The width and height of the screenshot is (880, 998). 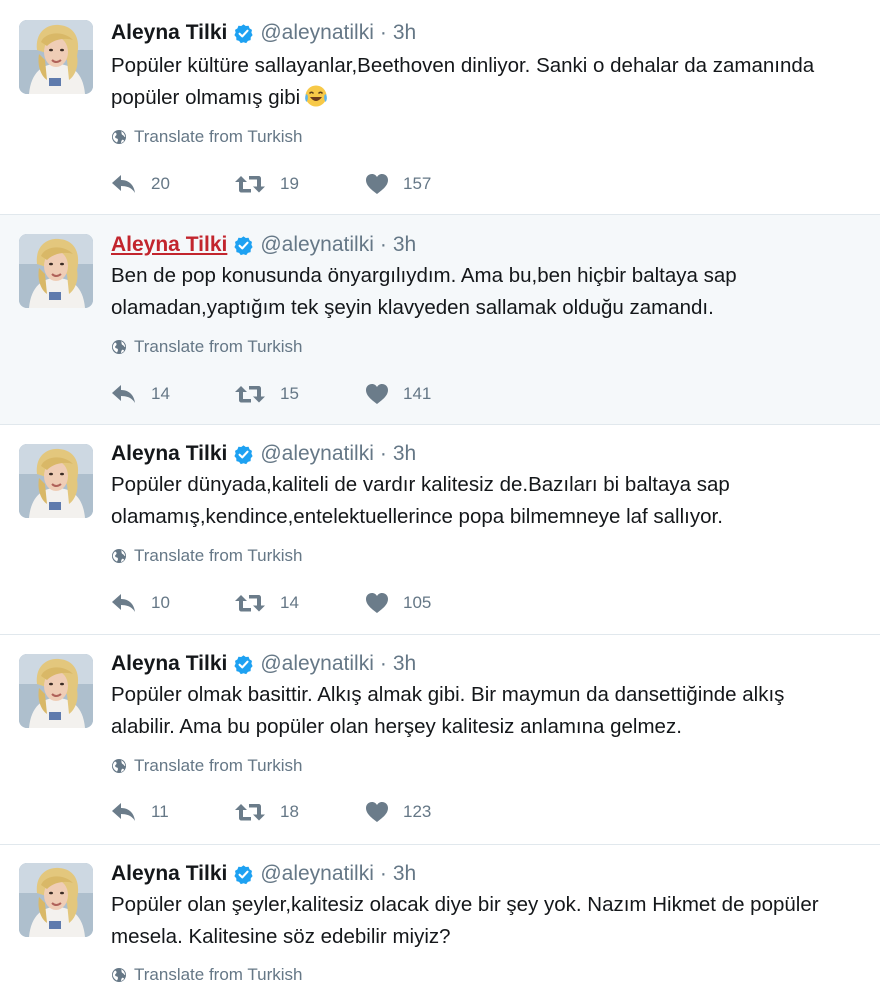 I want to click on like-button: 141, so click(x=415, y=394).